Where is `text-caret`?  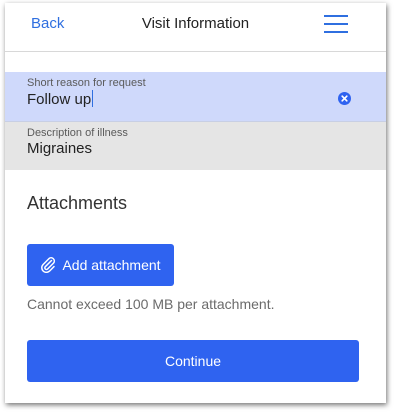
text-caret is located at coordinates (93, 98).